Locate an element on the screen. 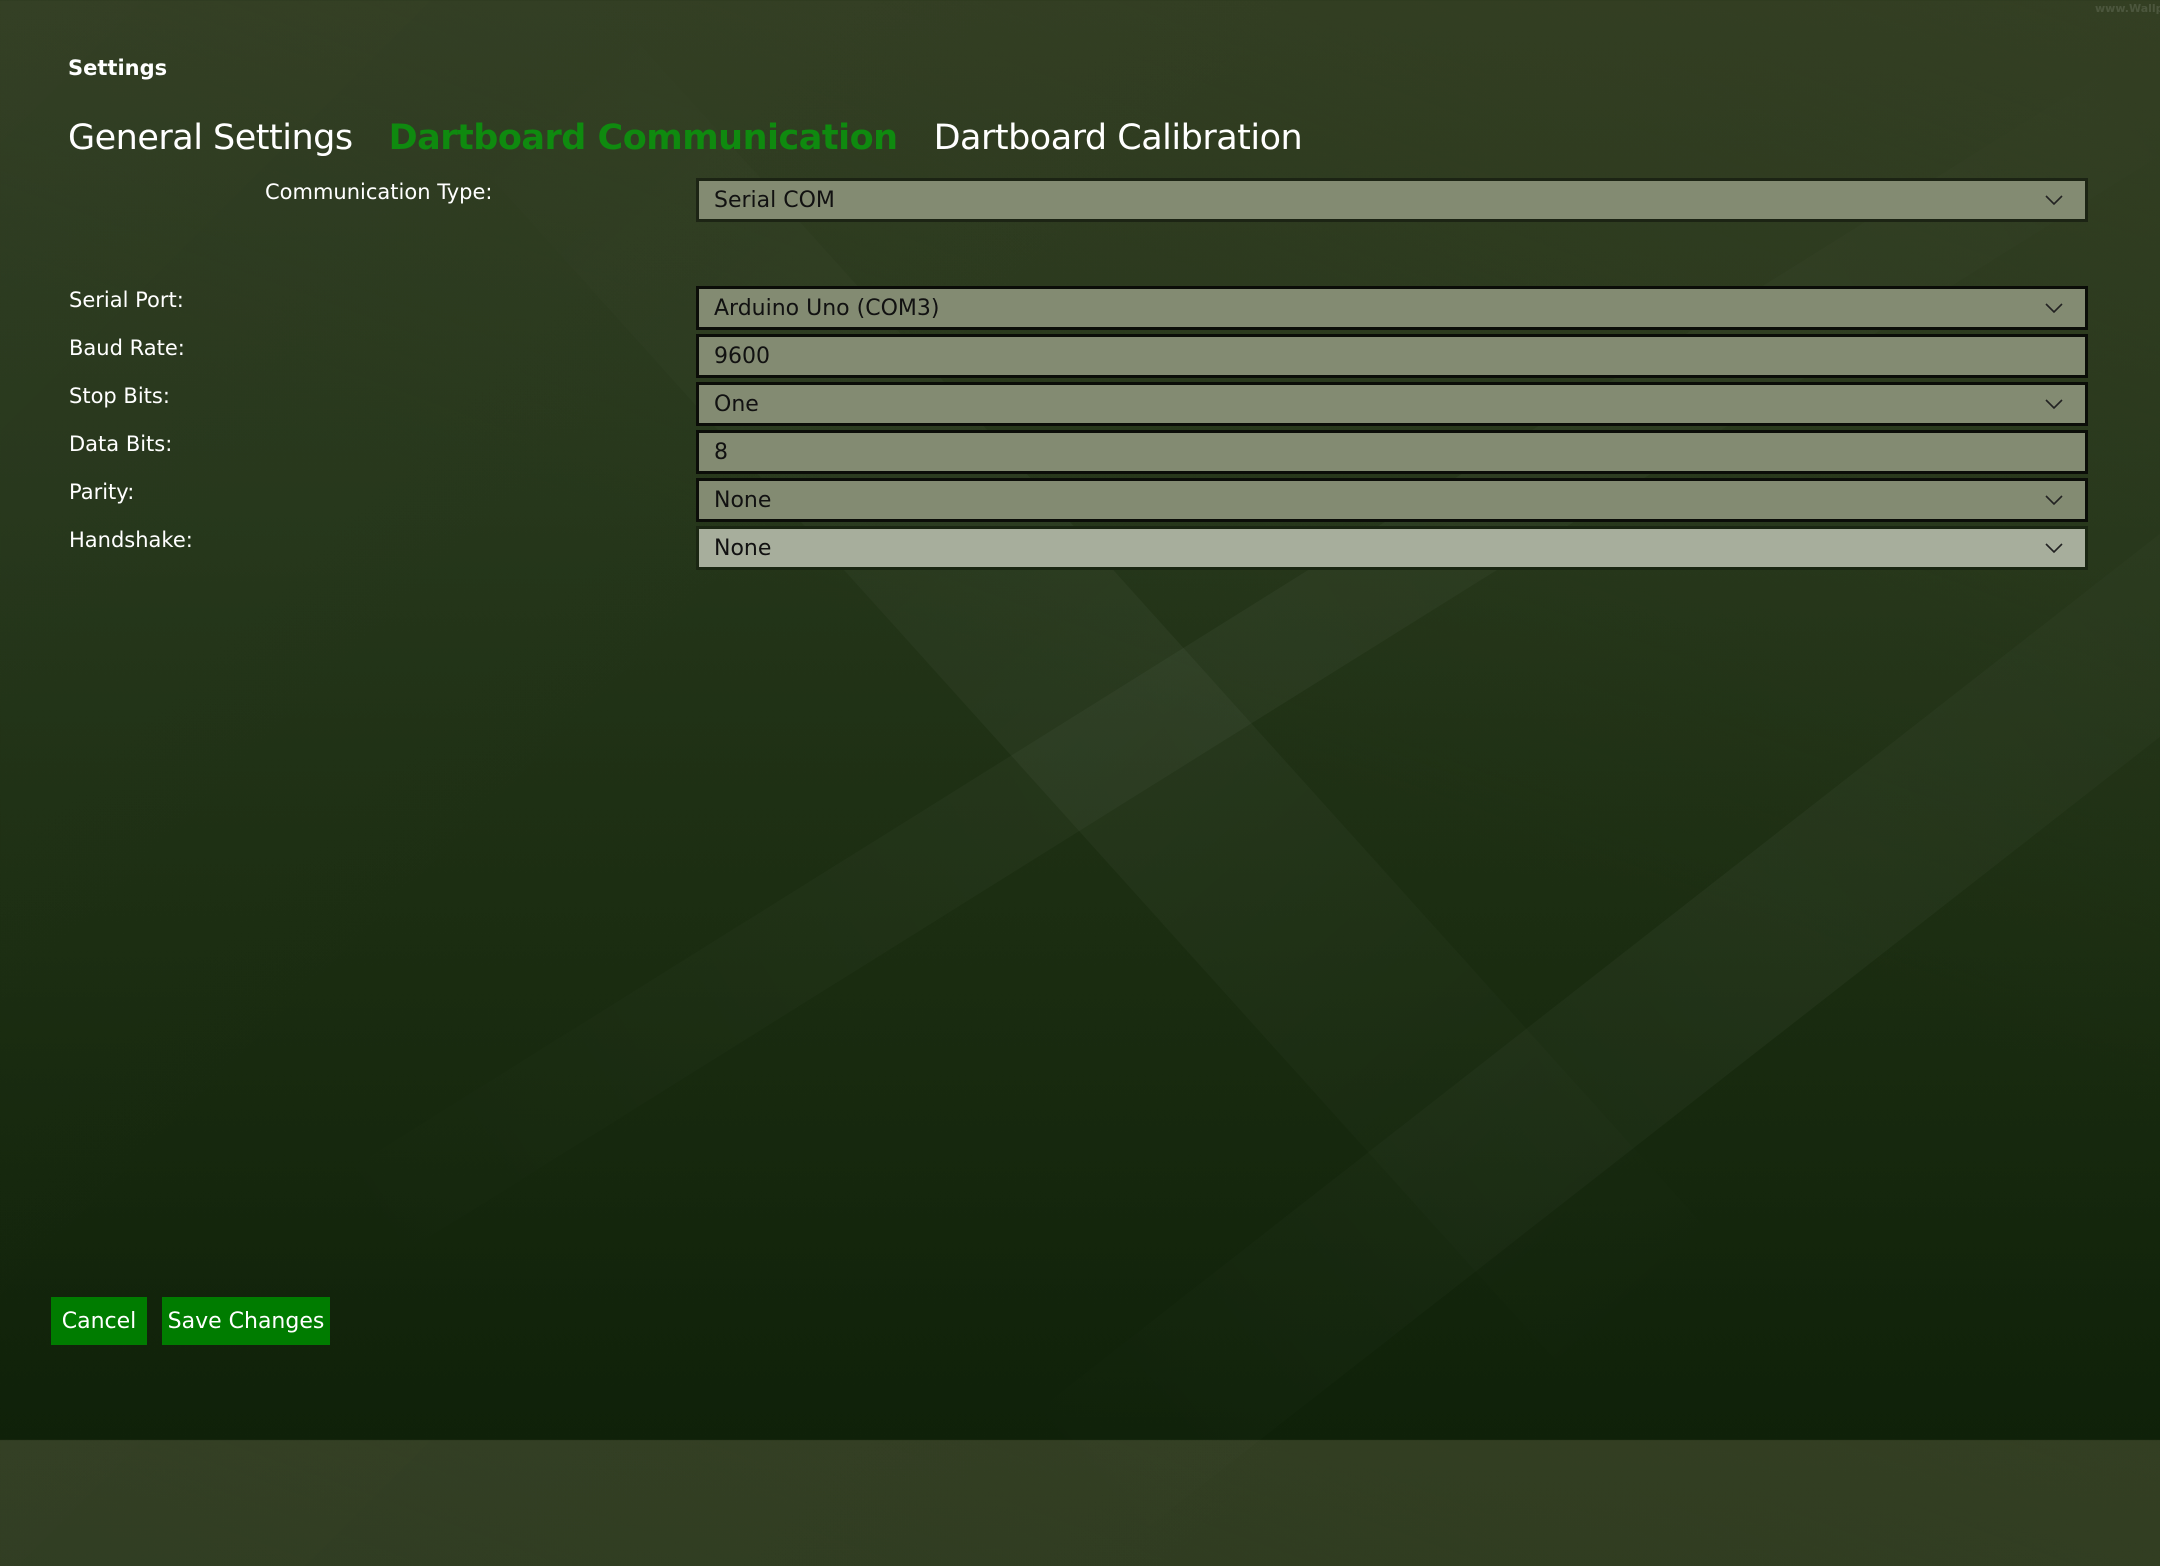 The height and width of the screenshot is (1566, 2160). baud-rate-label: Baud Rate: is located at coordinates (127, 348).